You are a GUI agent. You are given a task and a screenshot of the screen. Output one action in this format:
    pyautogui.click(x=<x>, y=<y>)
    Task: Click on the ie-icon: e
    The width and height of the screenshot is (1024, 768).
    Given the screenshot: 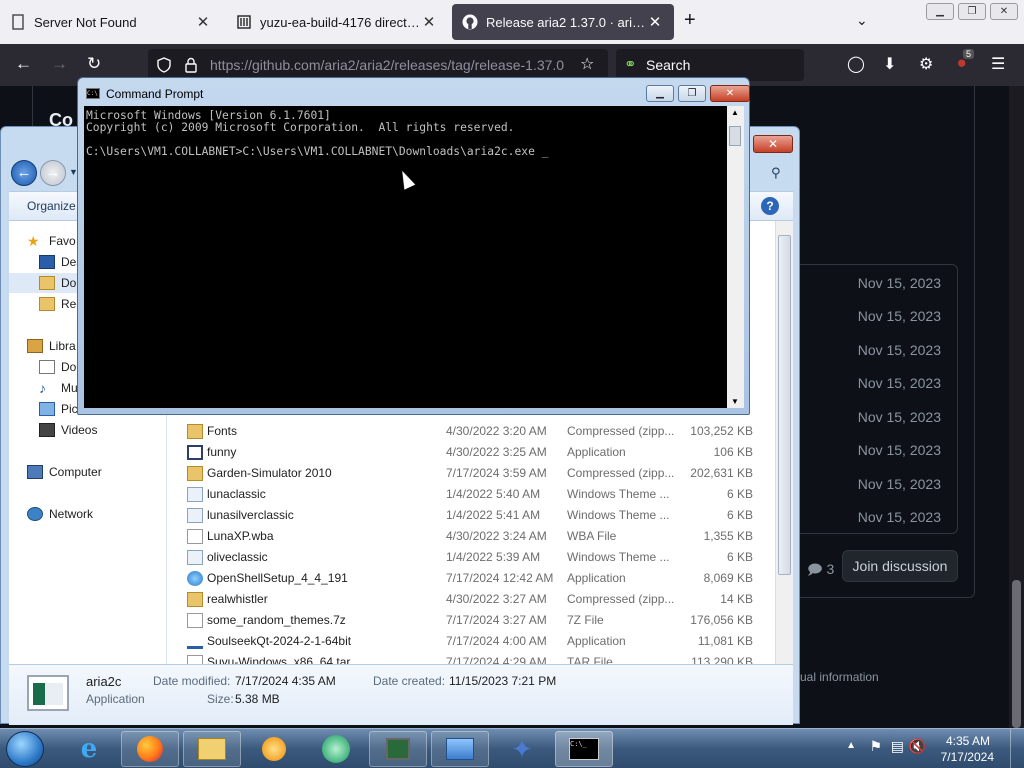 What is the action you would take?
    pyautogui.click(x=89, y=749)
    